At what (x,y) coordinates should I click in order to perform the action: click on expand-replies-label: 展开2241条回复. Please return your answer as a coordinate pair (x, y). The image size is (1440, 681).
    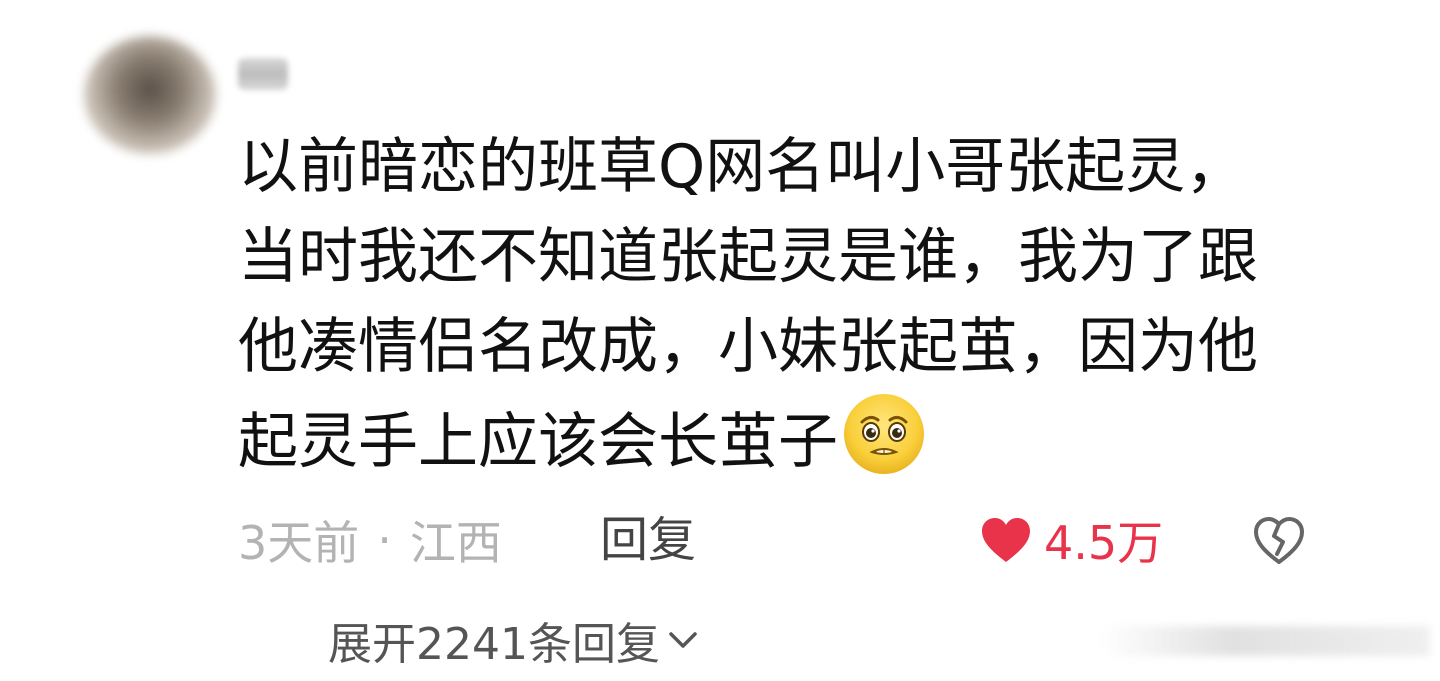
    Looking at the image, I should click on (494, 644).